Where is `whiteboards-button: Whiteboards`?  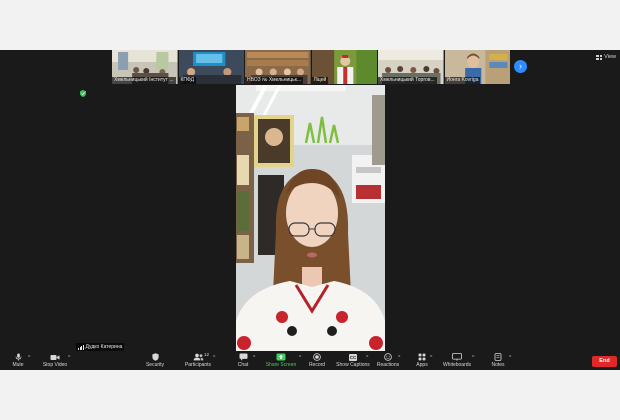 whiteboards-button: Whiteboards is located at coordinates (457, 361).